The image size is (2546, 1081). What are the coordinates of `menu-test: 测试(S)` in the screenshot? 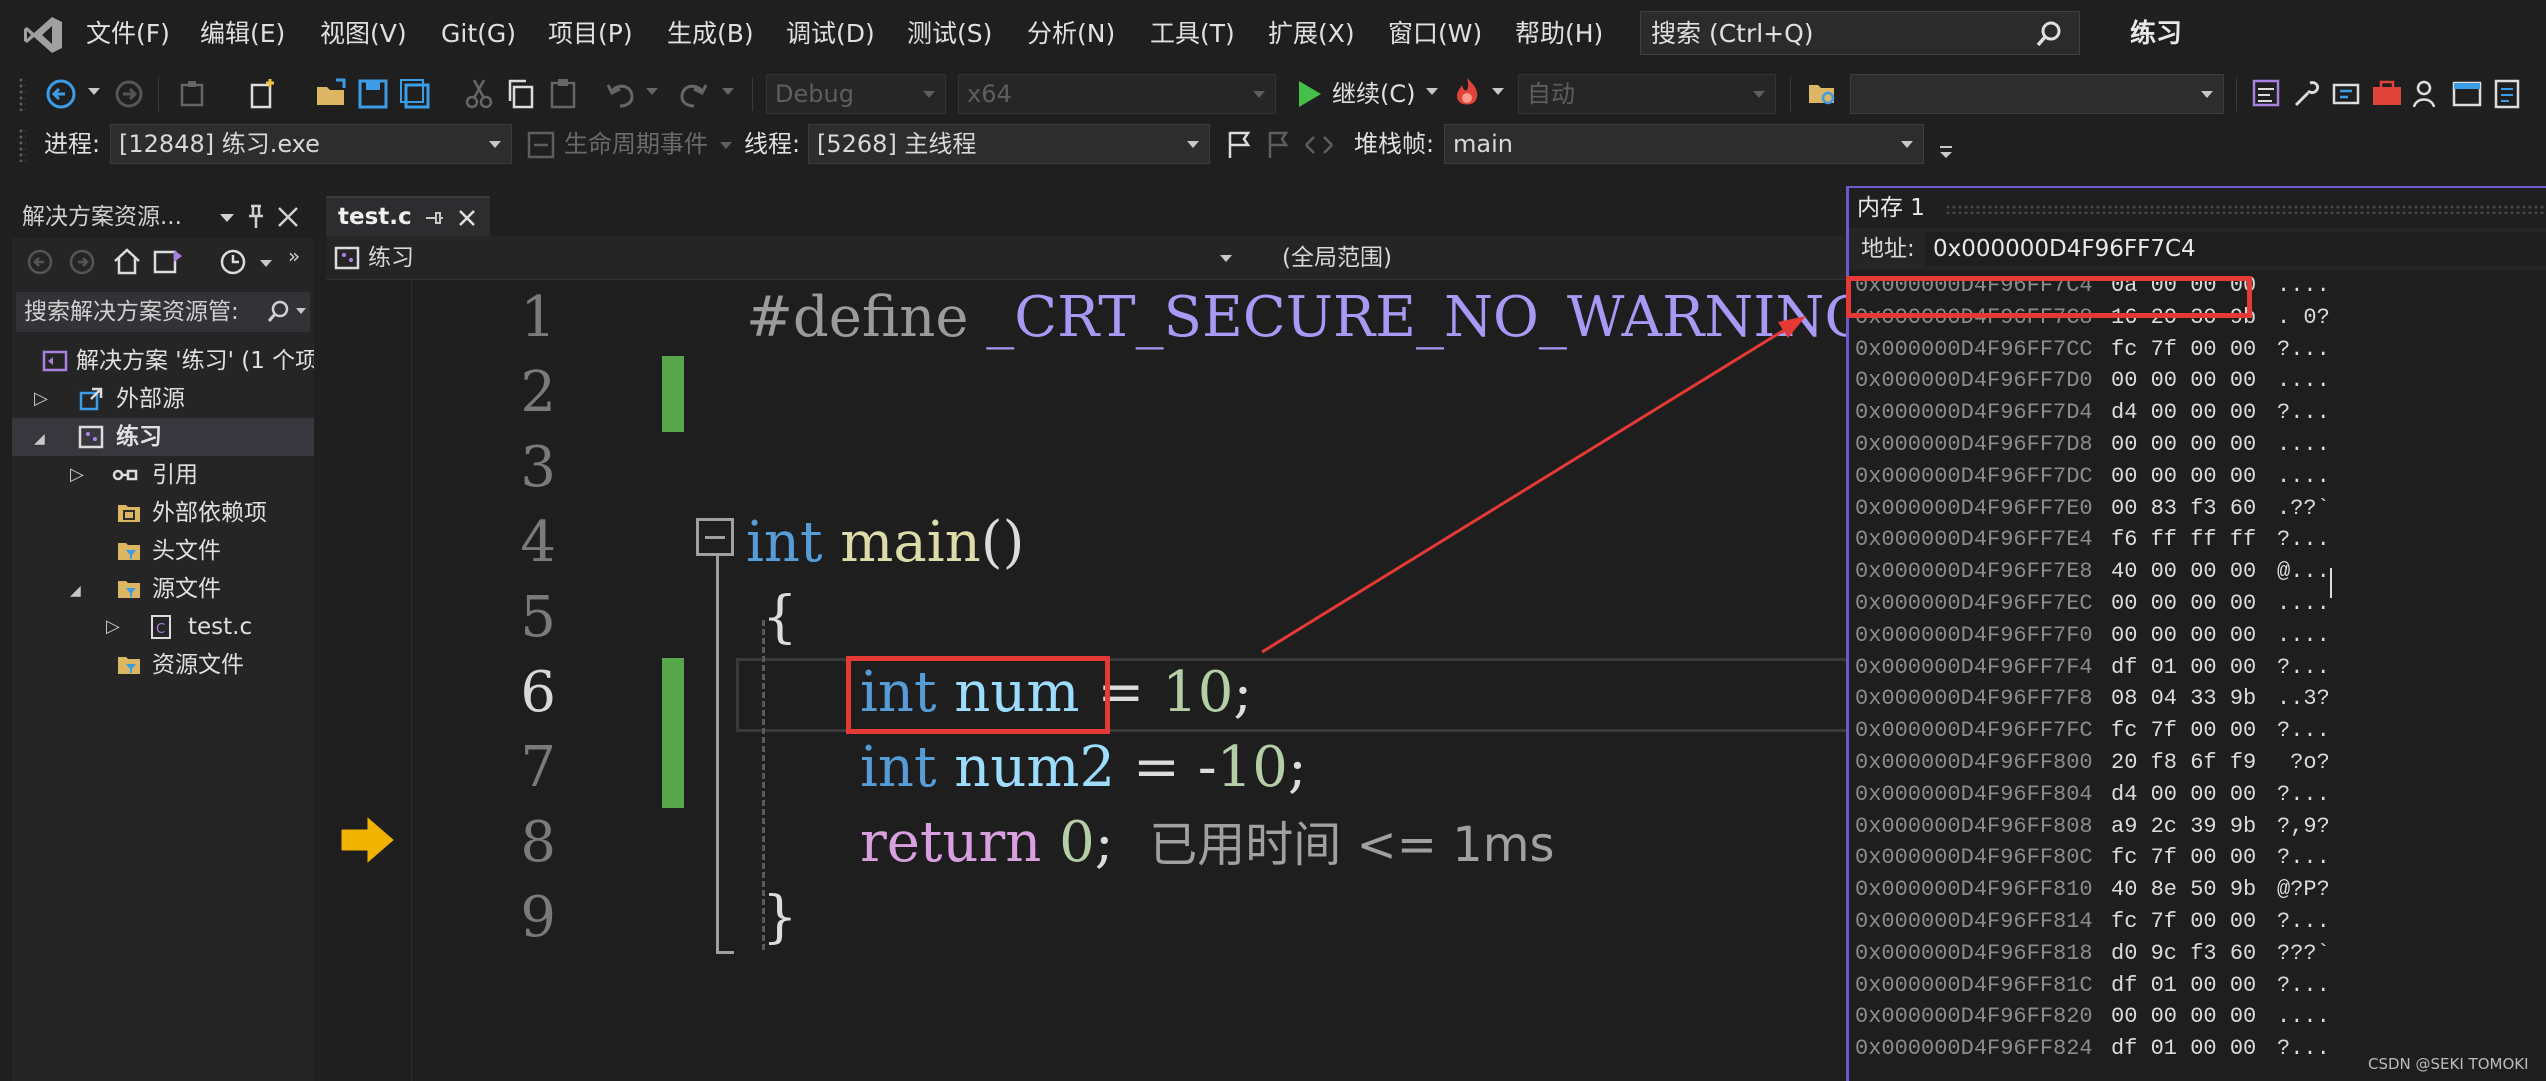 It's located at (949, 34).